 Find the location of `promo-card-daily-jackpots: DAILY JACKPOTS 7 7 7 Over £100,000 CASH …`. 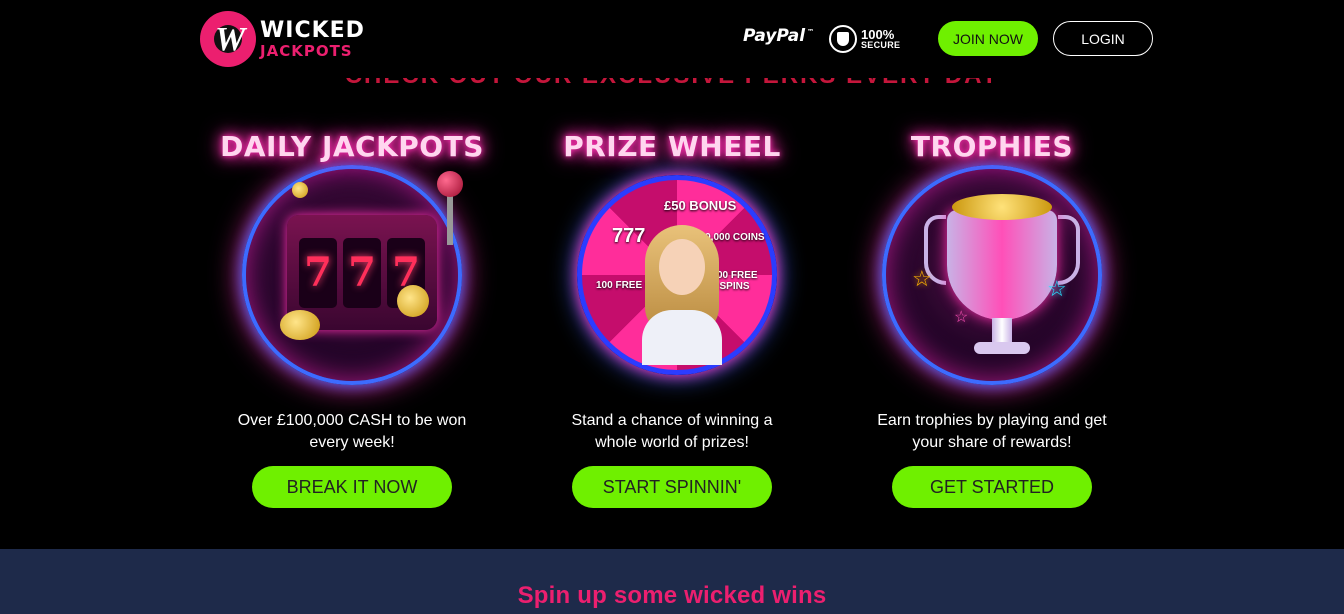

promo-card-daily-jackpots: DAILY JACKPOTS 7 7 7 Over £100,000 CASH … is located at coordinates (352, 314).